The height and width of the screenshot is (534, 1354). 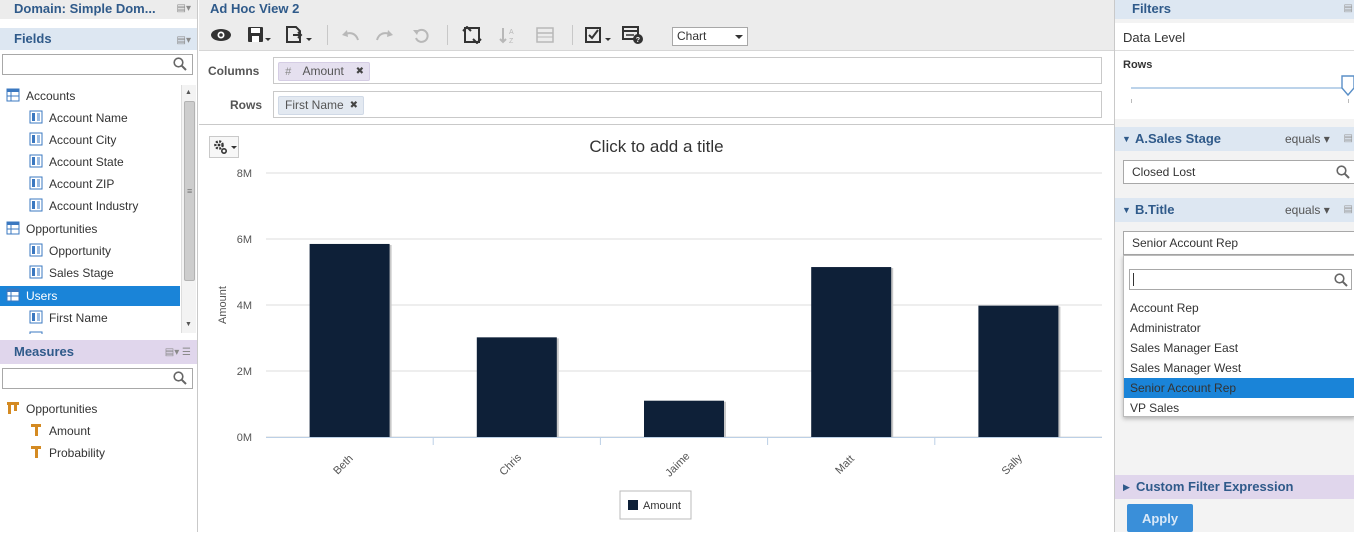 What do you see at coordinates (1239, 308) in the screenshot?
I see `filter-b-option: Account Rep` at bounding box center [1239, 308].